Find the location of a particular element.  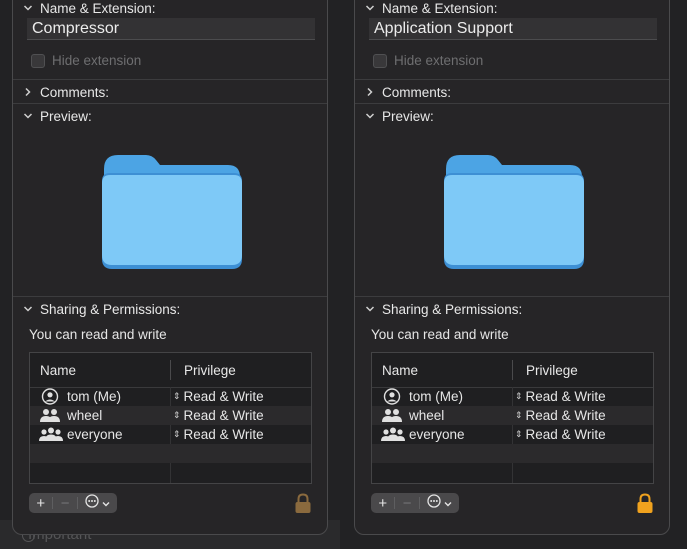

permission-status: You can read and write is located at coordinates (440, 334).